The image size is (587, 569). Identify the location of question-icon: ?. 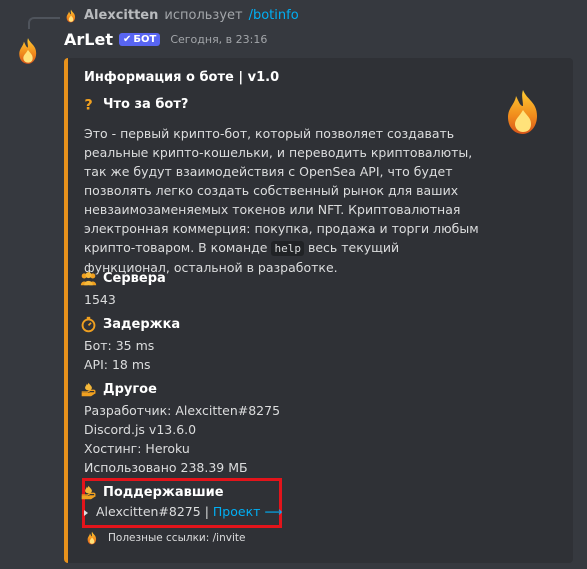
(88, 105).